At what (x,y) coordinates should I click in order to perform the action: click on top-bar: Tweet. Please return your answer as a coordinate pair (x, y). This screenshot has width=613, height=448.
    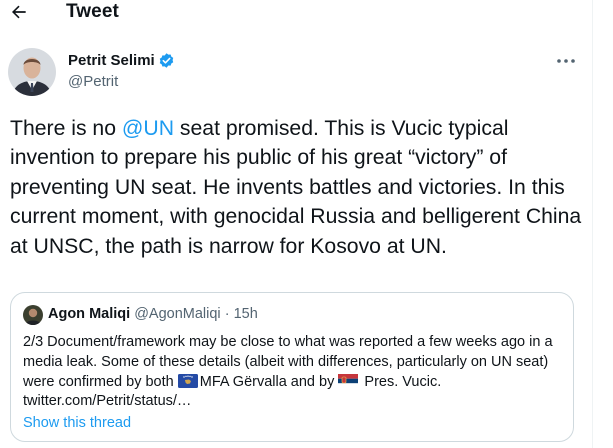
    Looking at the image, I should click on (296, 13).